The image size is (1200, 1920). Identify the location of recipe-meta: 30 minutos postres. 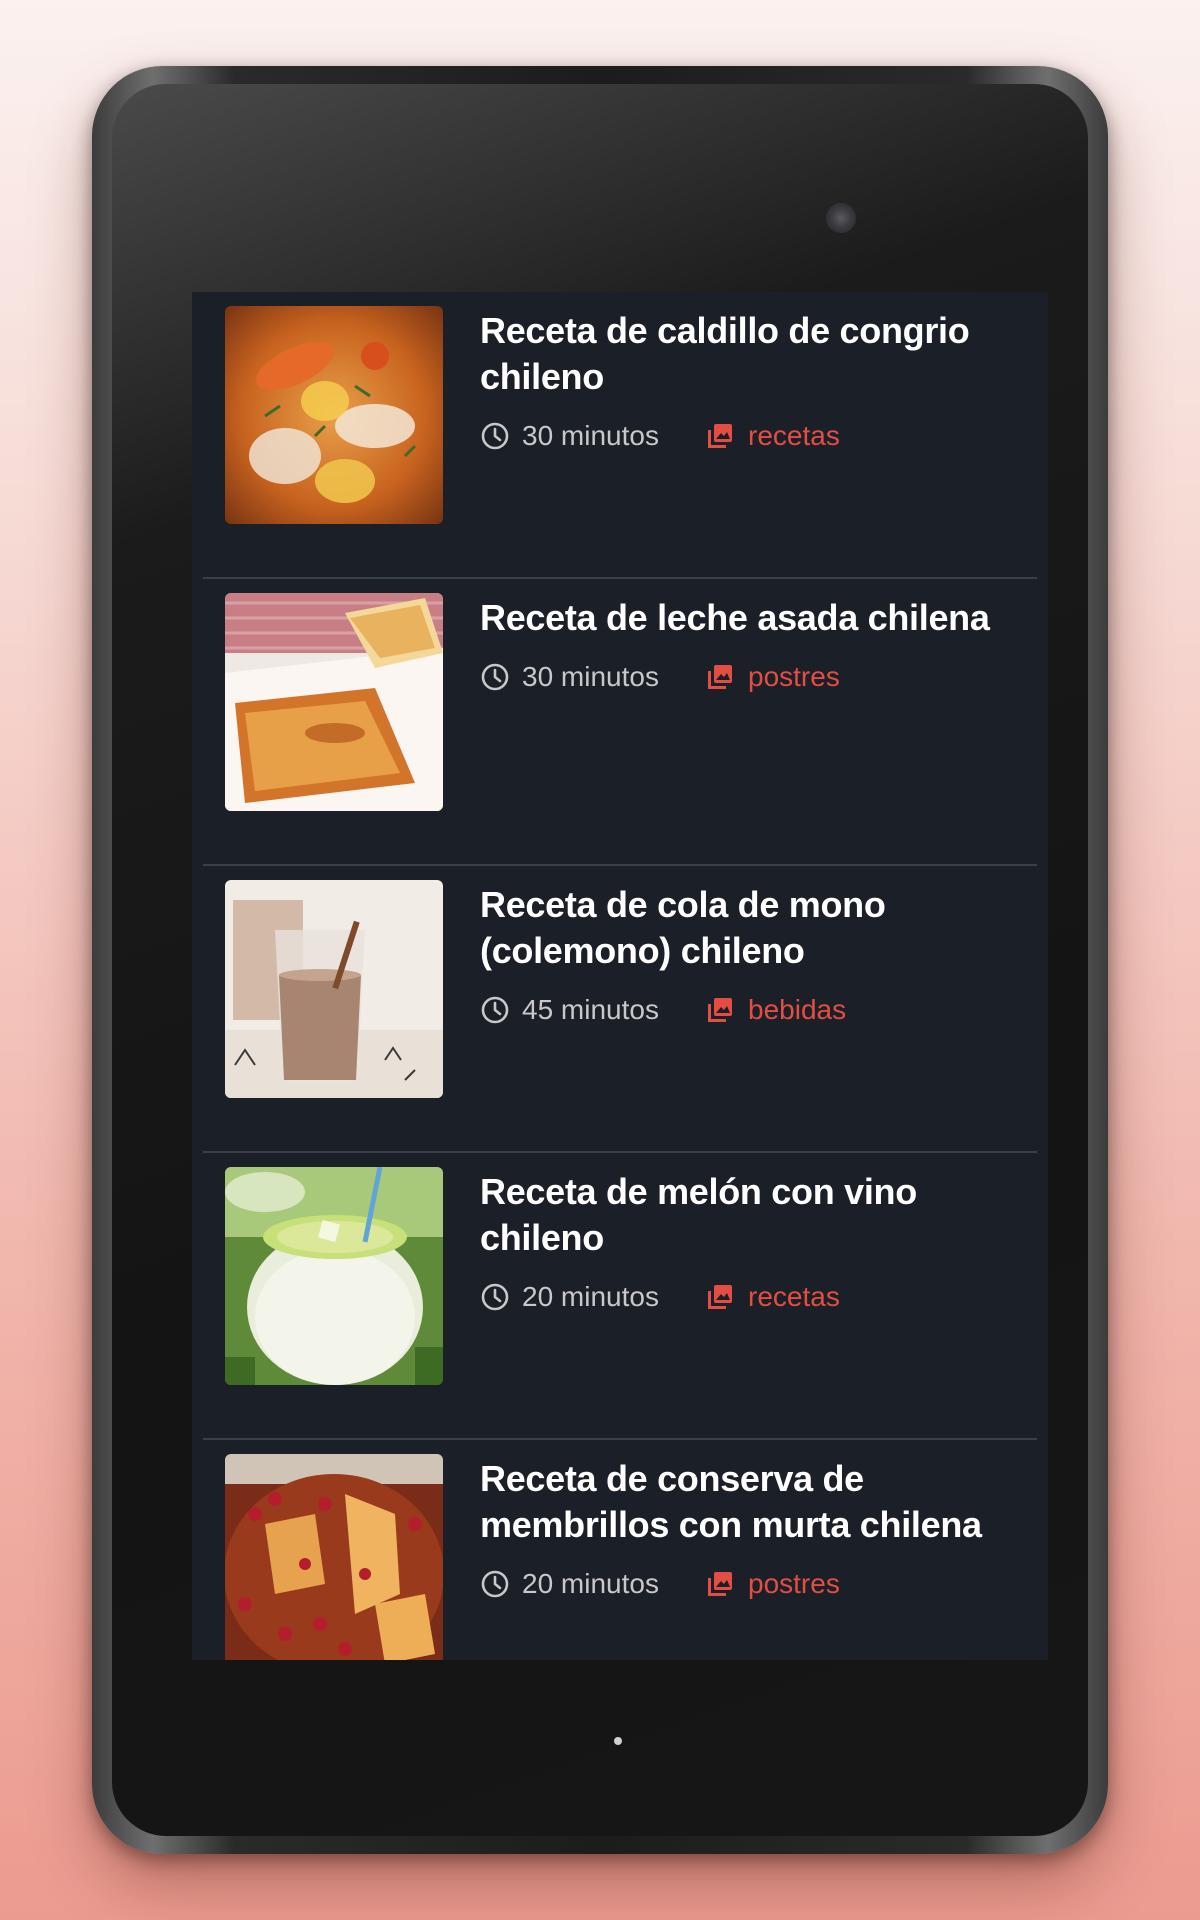
(750, 677).